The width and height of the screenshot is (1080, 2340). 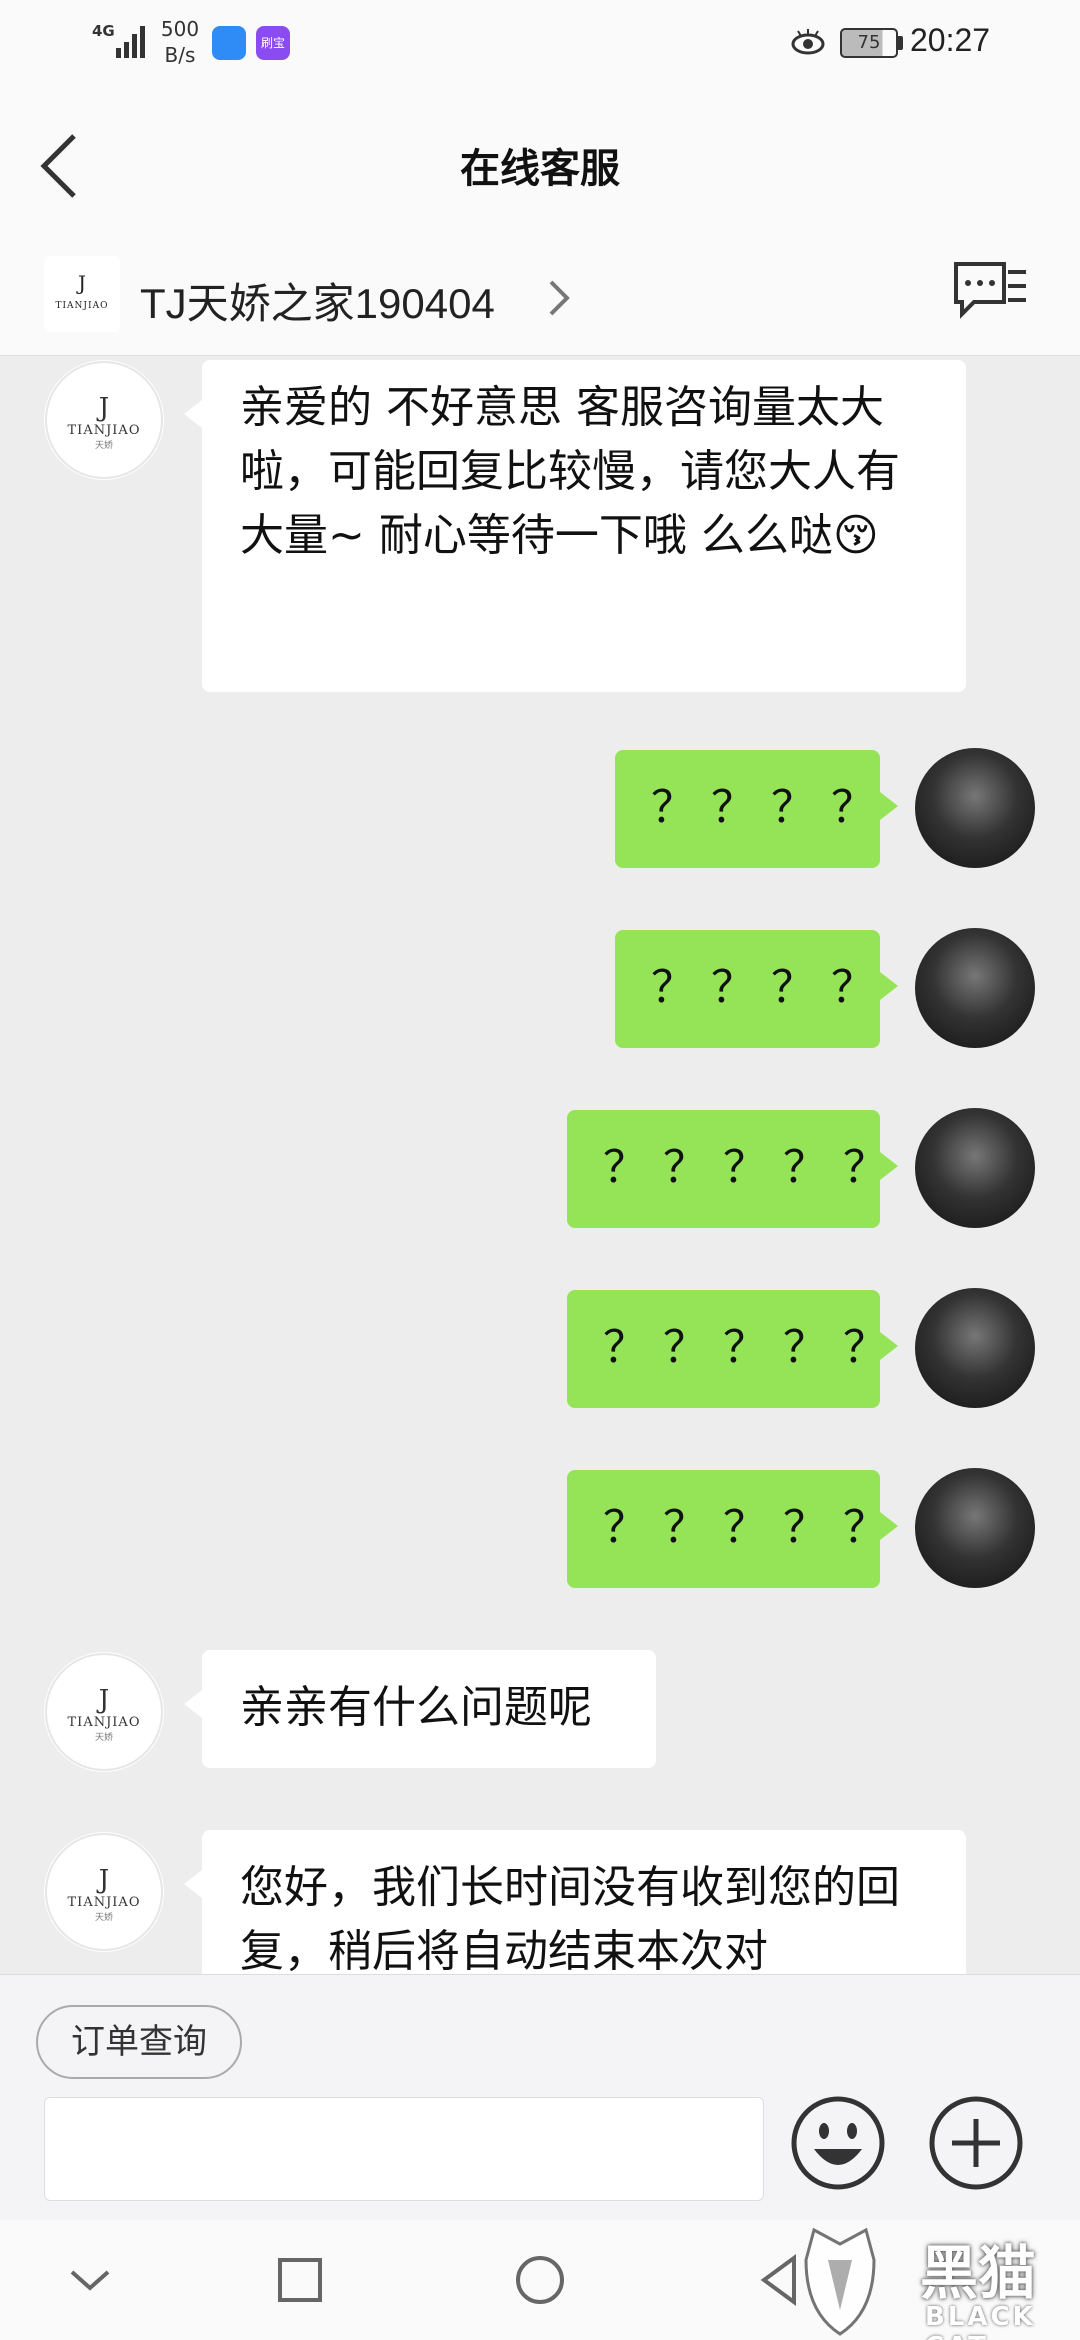 I want to click on network-speed: 500 B/s, so click(x=180, y=42).